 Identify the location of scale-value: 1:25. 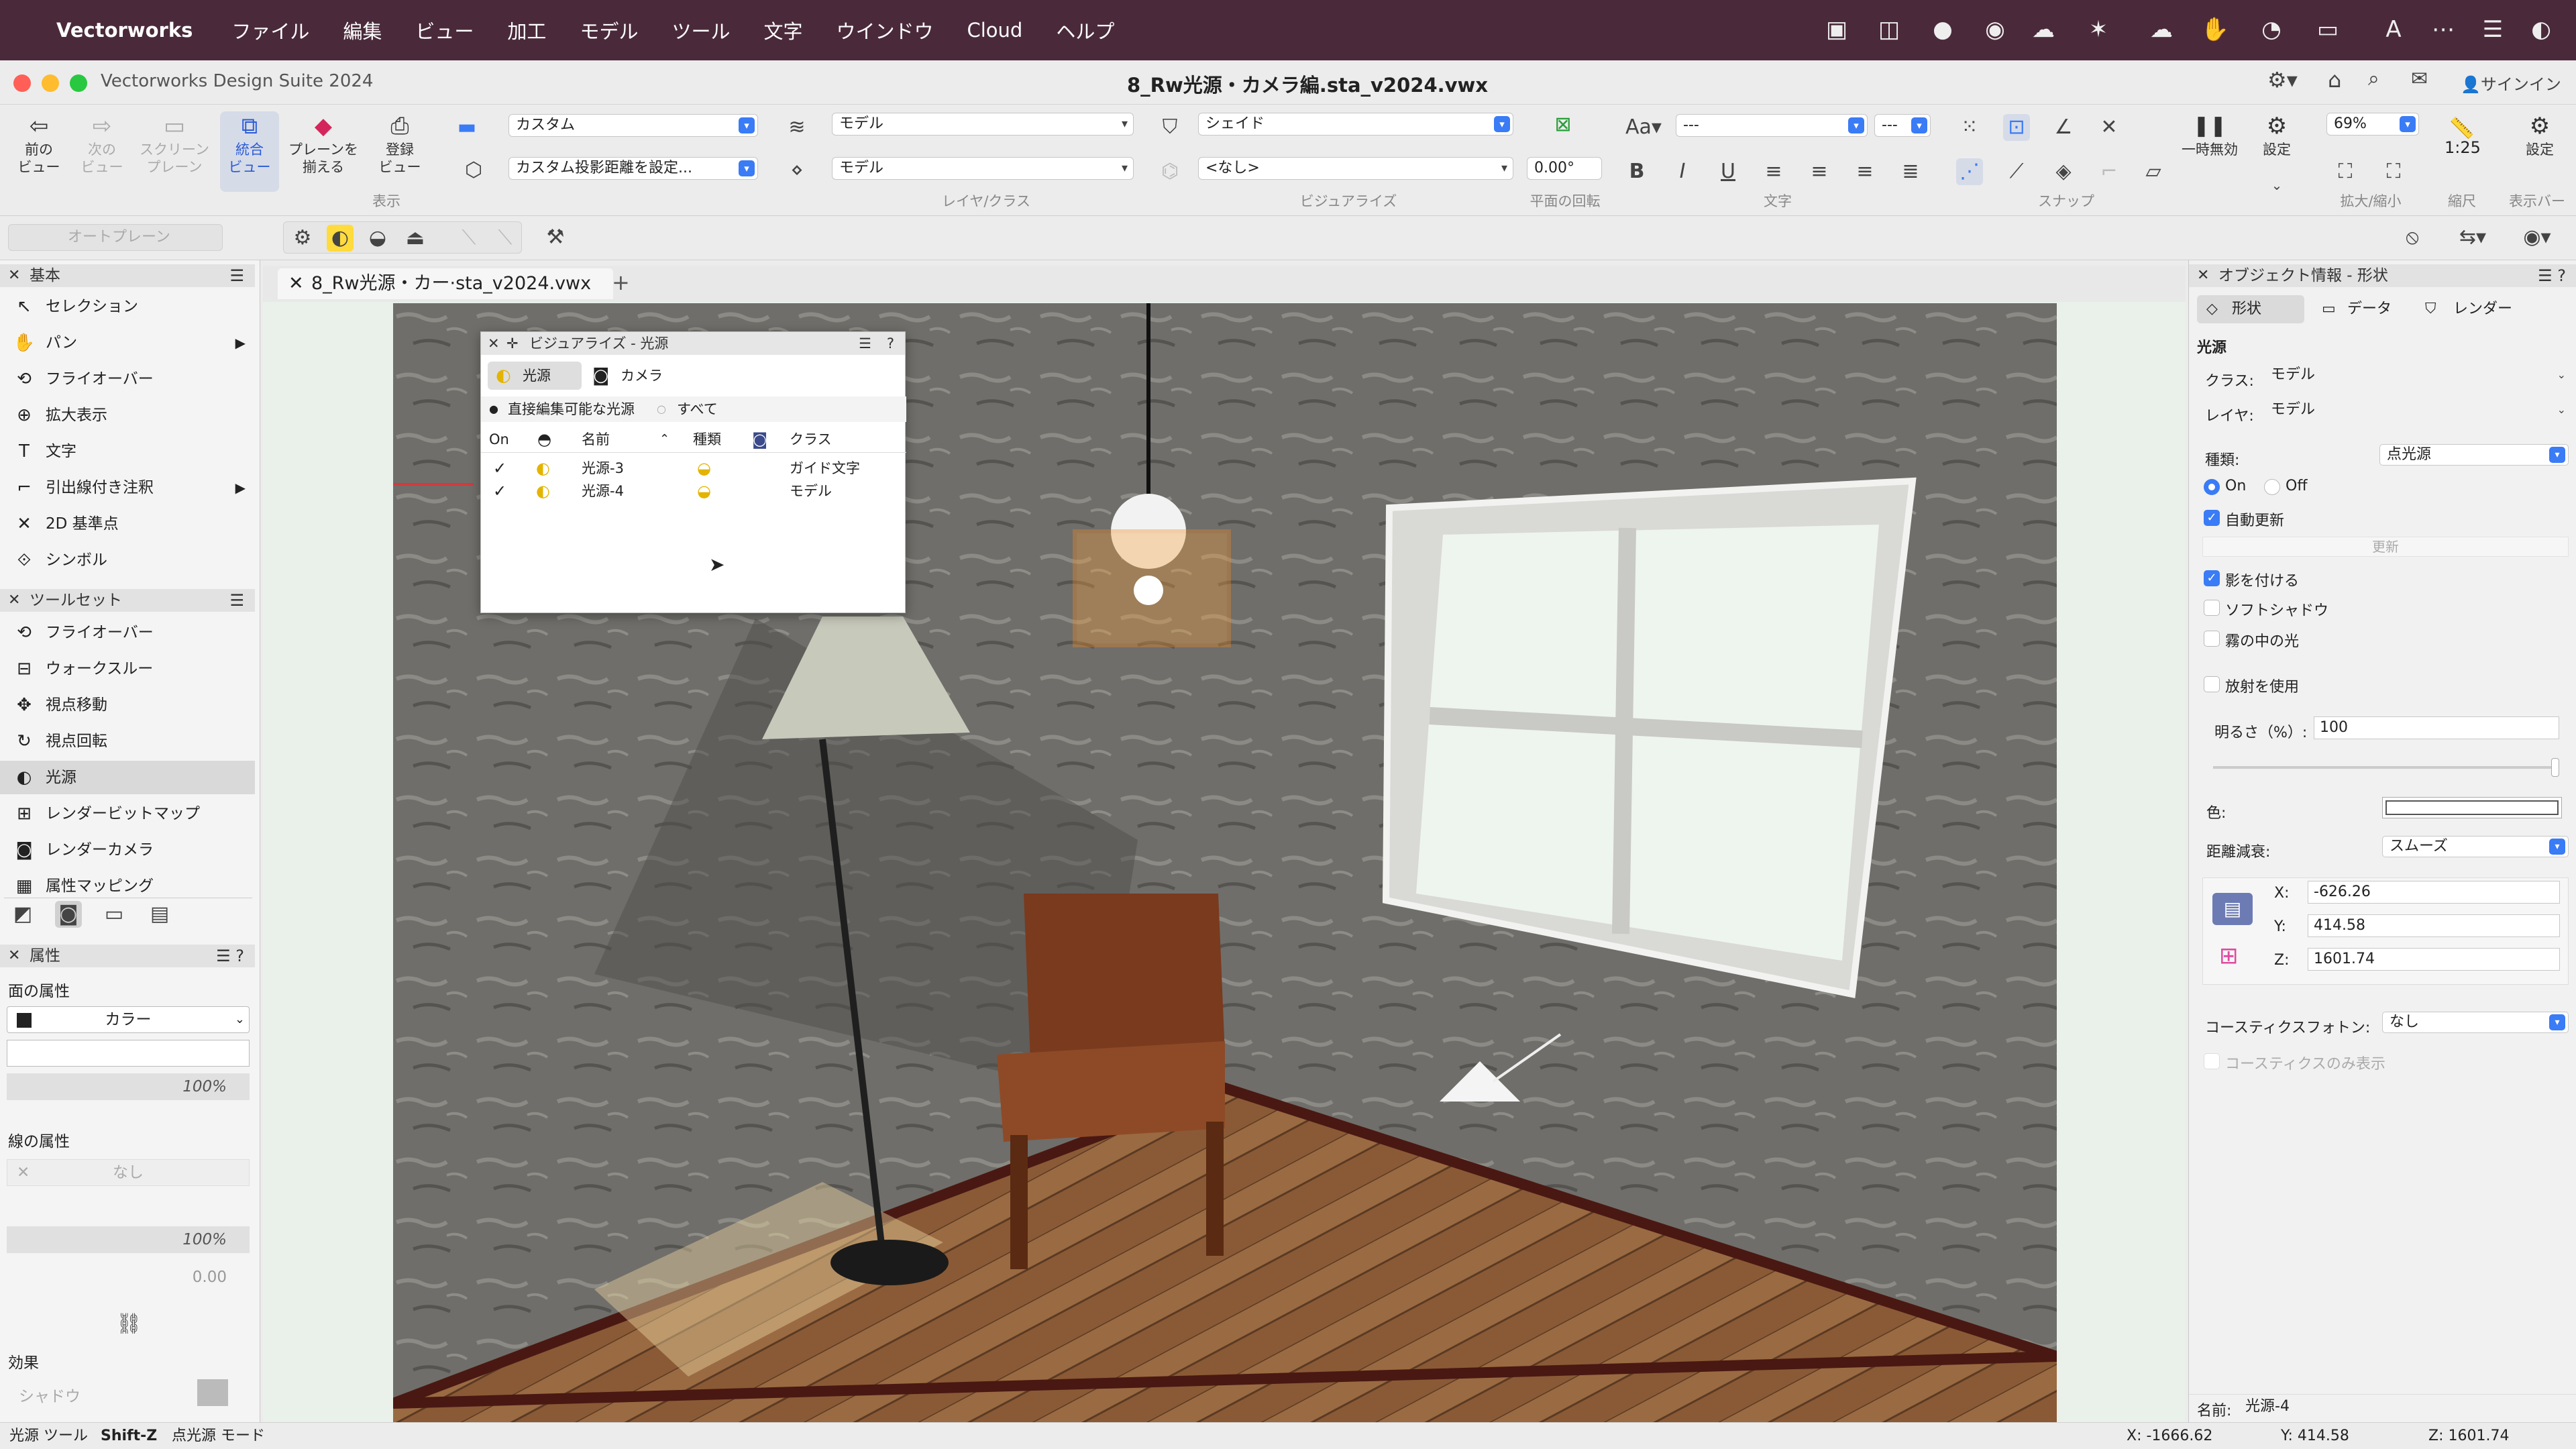
(2463, 147).